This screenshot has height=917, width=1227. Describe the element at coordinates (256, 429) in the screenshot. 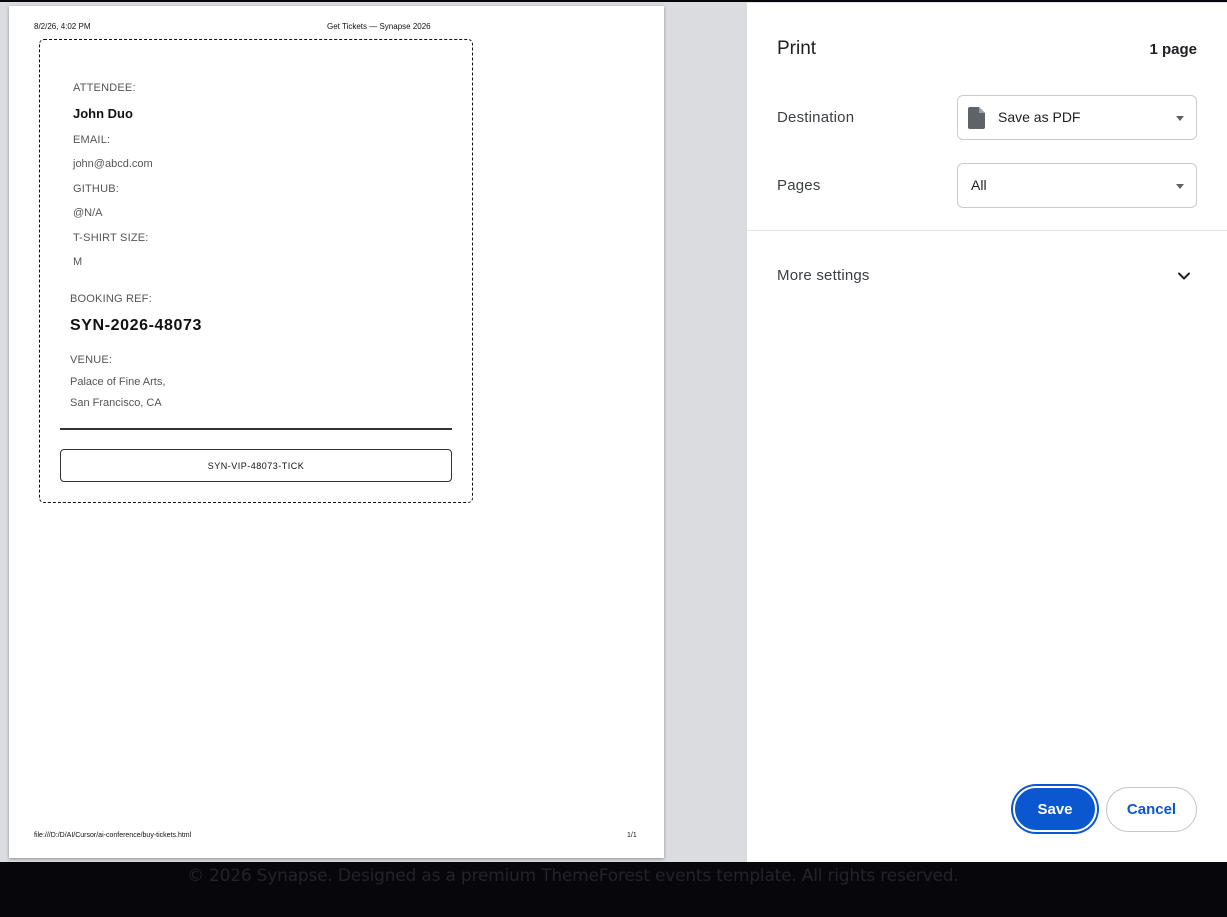

I see `ticket-divider` at that location.